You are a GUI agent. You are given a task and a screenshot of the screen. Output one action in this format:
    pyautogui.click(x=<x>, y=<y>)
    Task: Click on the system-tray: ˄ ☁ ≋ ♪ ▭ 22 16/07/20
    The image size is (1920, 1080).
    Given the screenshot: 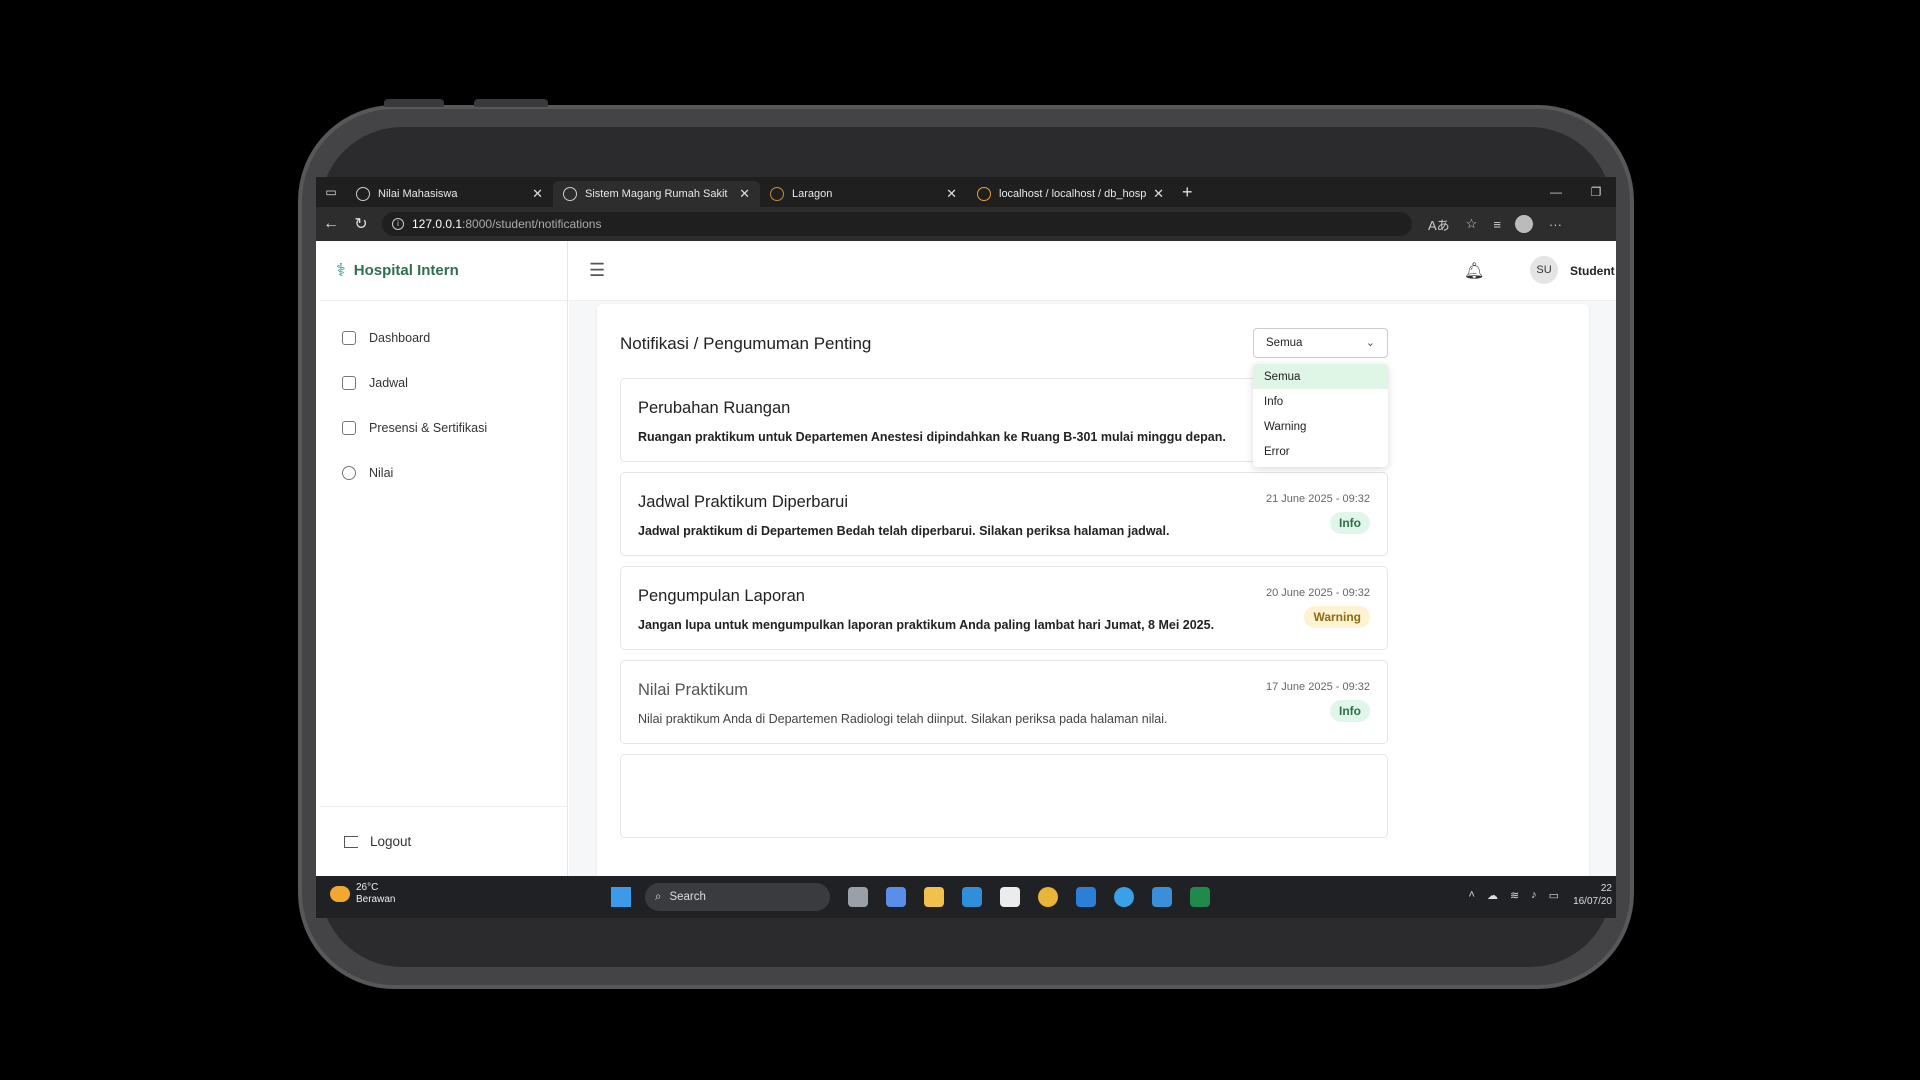 What is the action you would take?
    pyautogui.click(x=1535, y=895)
    